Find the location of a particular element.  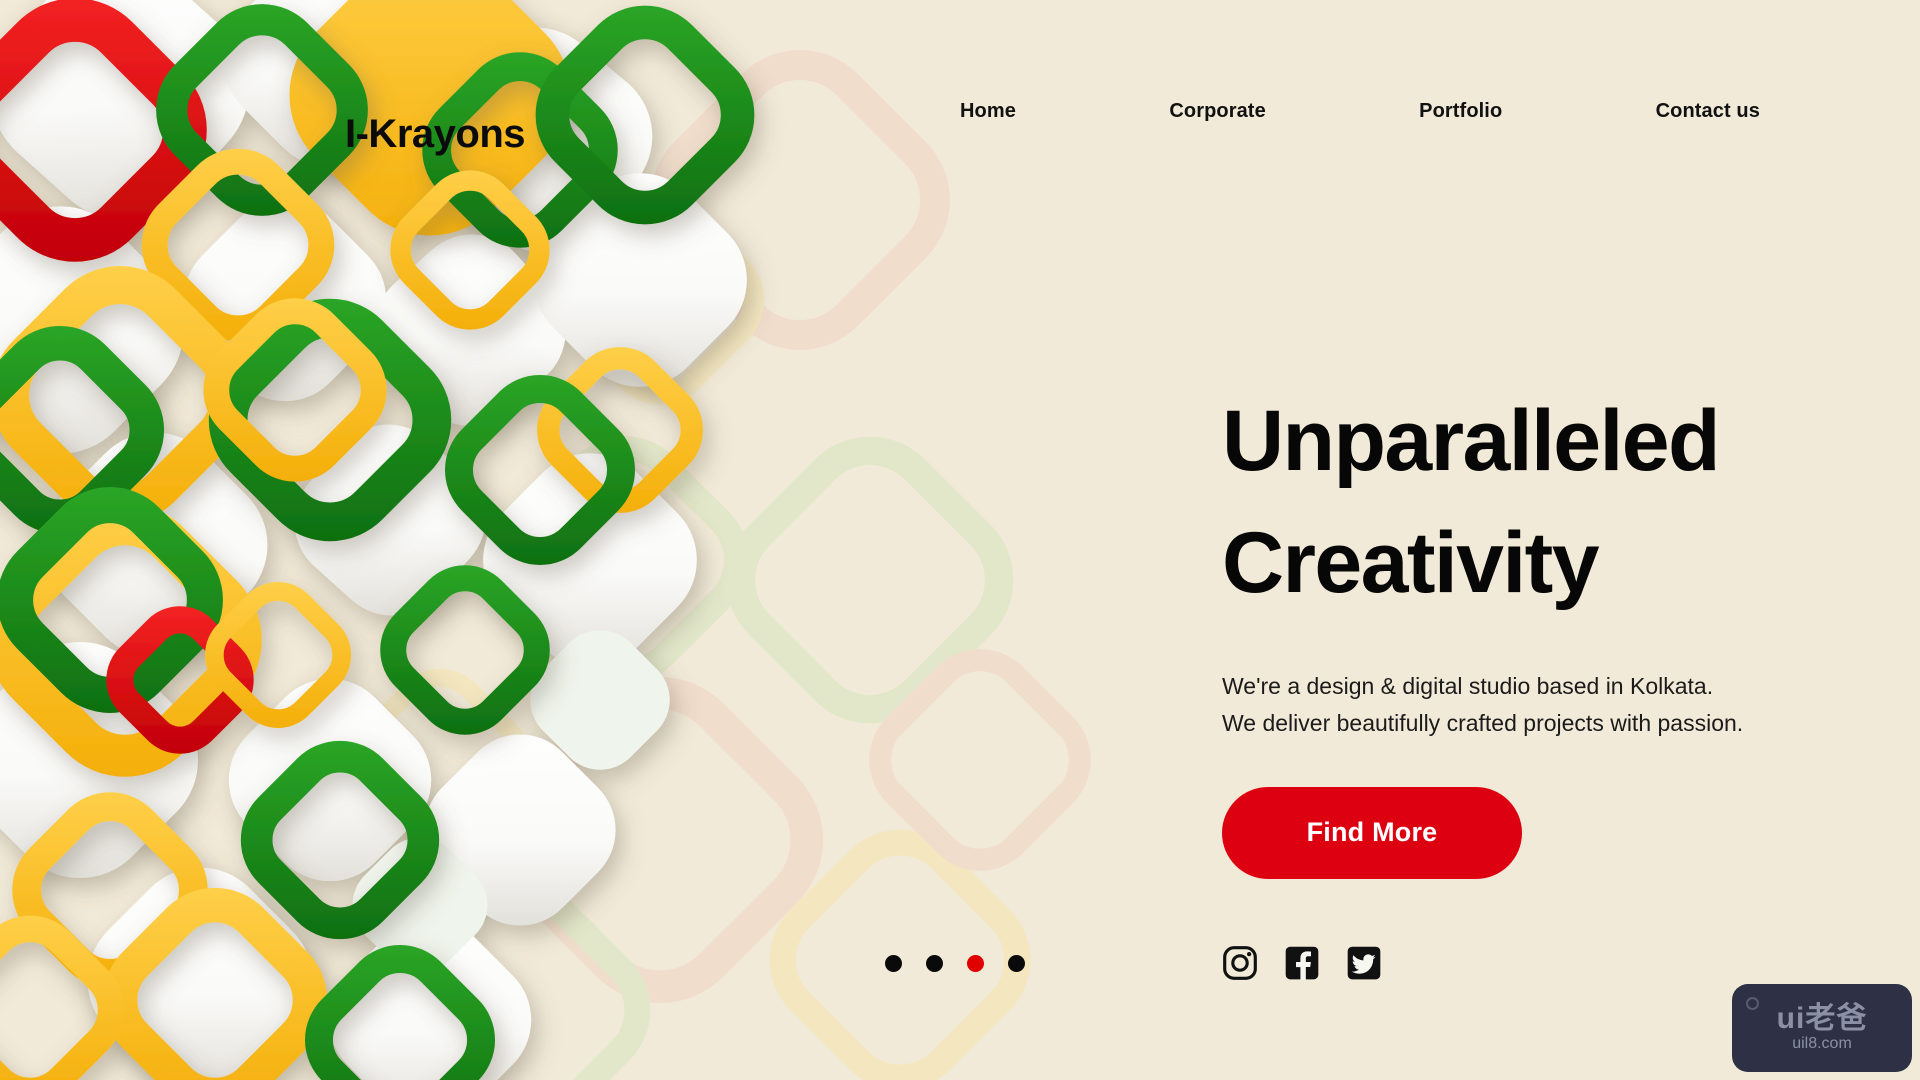

watermark-url: uil8.com is located at coordinates (1822, 1043).